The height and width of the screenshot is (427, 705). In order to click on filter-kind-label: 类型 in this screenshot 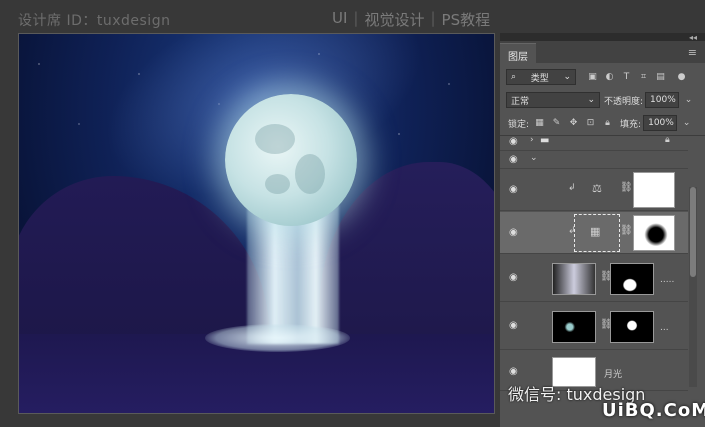, I will do `click(539, 78)`.